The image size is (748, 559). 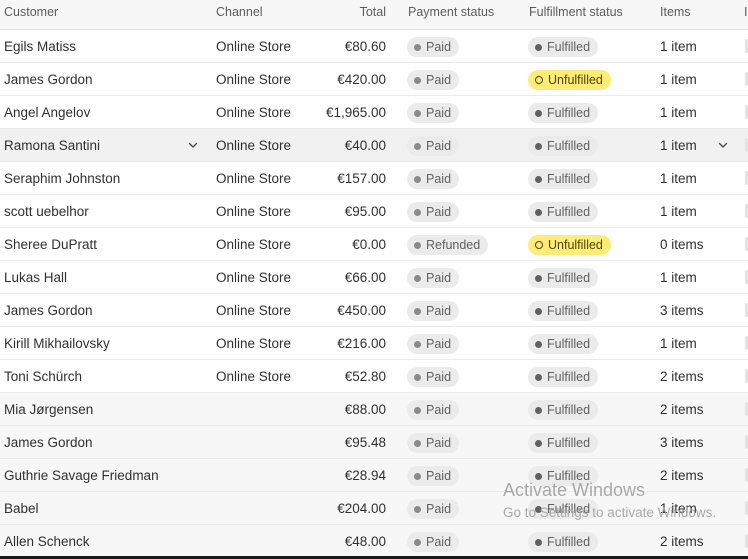 I want to click on header-next-column: I, so click(x=745, y=12).